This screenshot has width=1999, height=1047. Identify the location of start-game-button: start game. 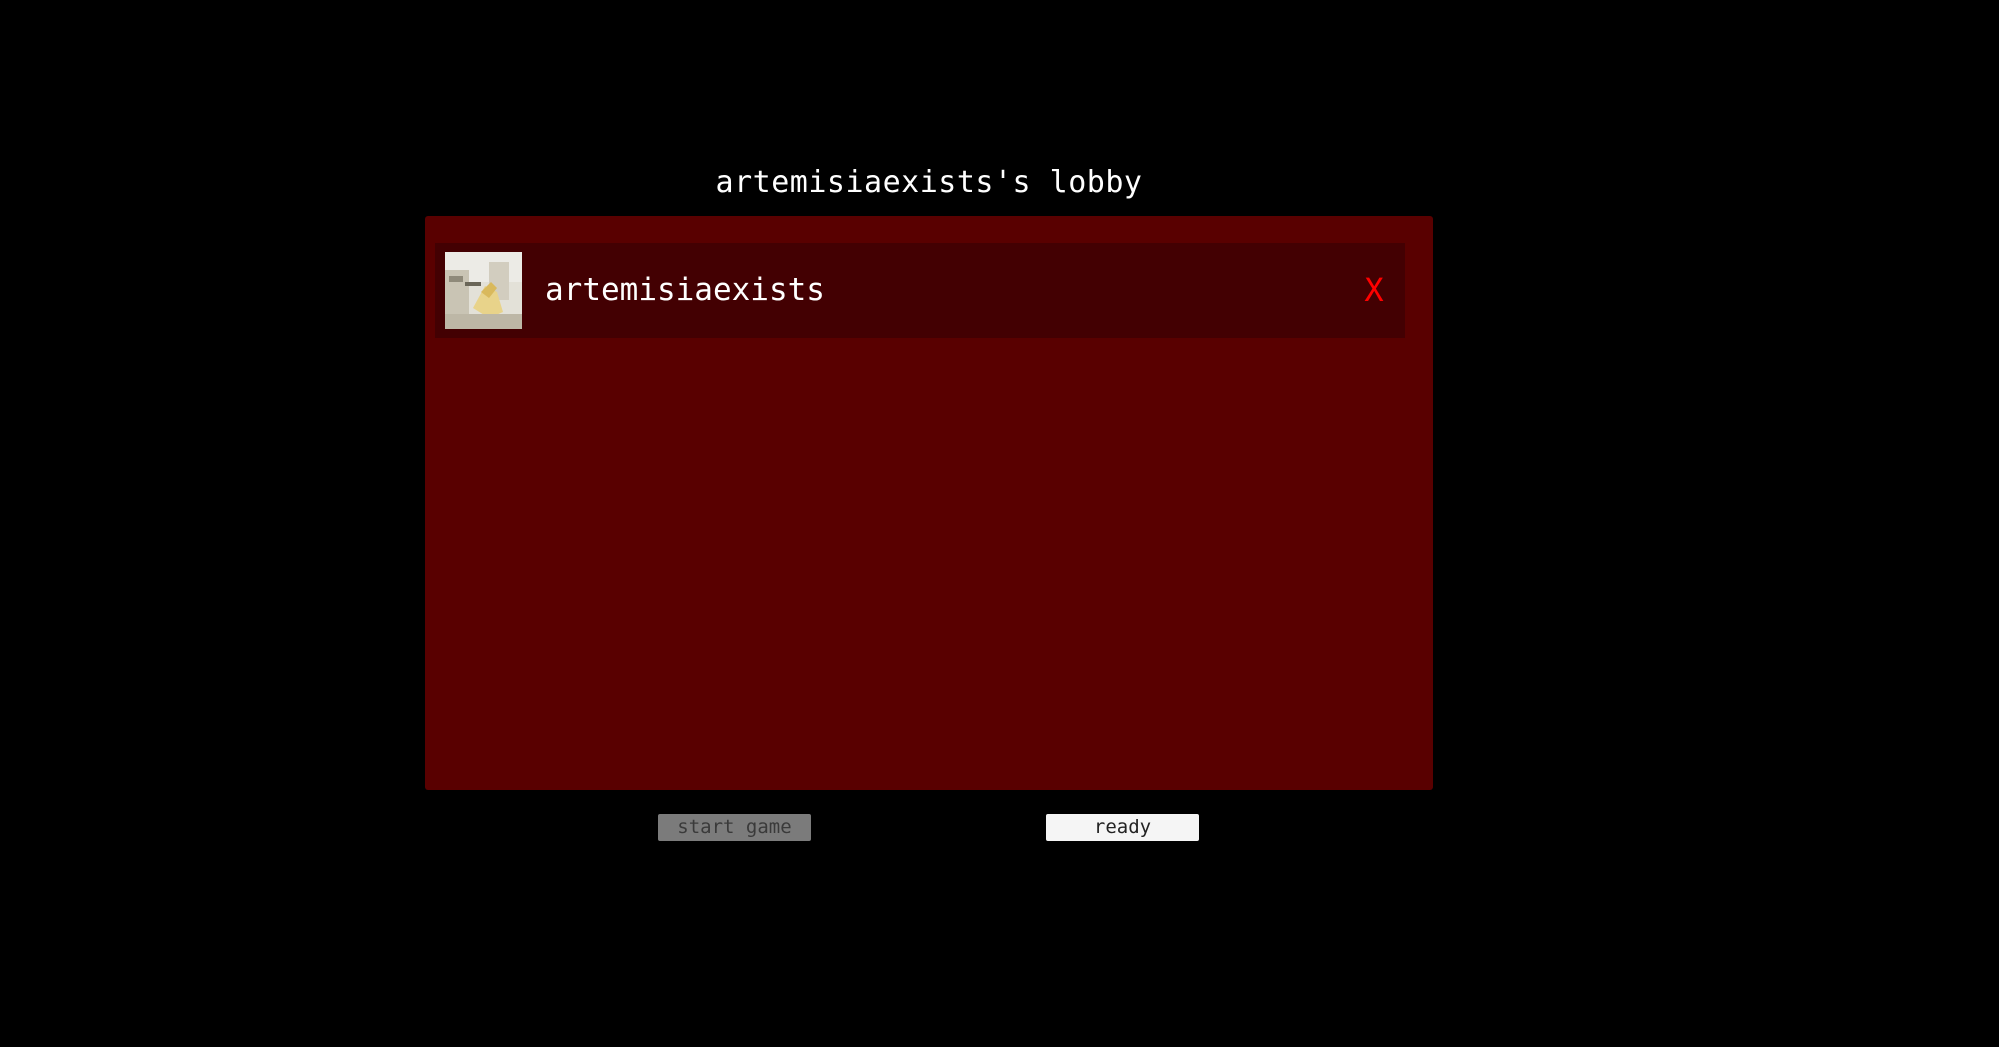
(734, 827).